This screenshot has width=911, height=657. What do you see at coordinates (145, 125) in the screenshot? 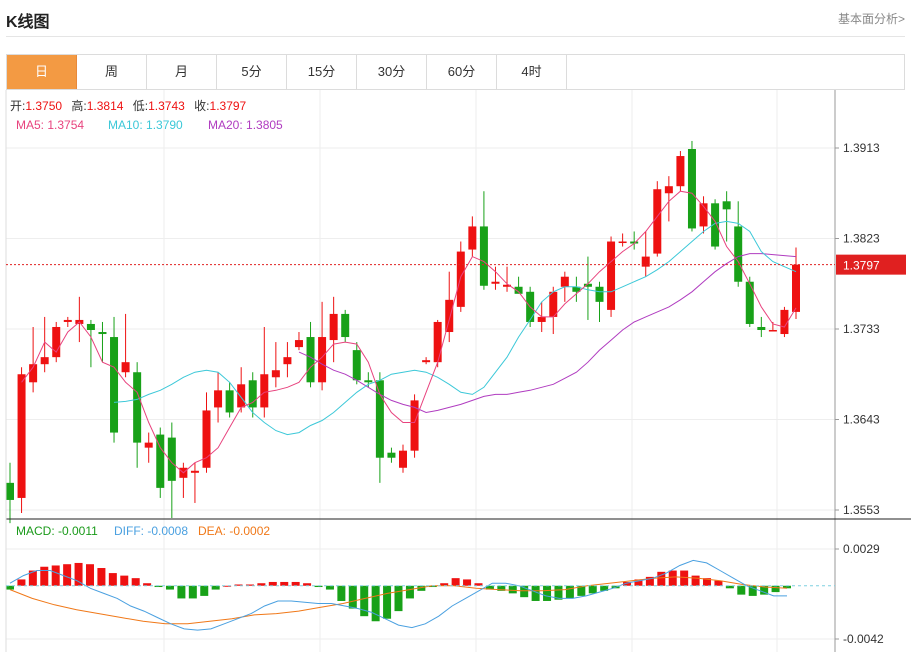
I see `ma10-legend: MA10: 1.3790` at bounding box center [145, 125].